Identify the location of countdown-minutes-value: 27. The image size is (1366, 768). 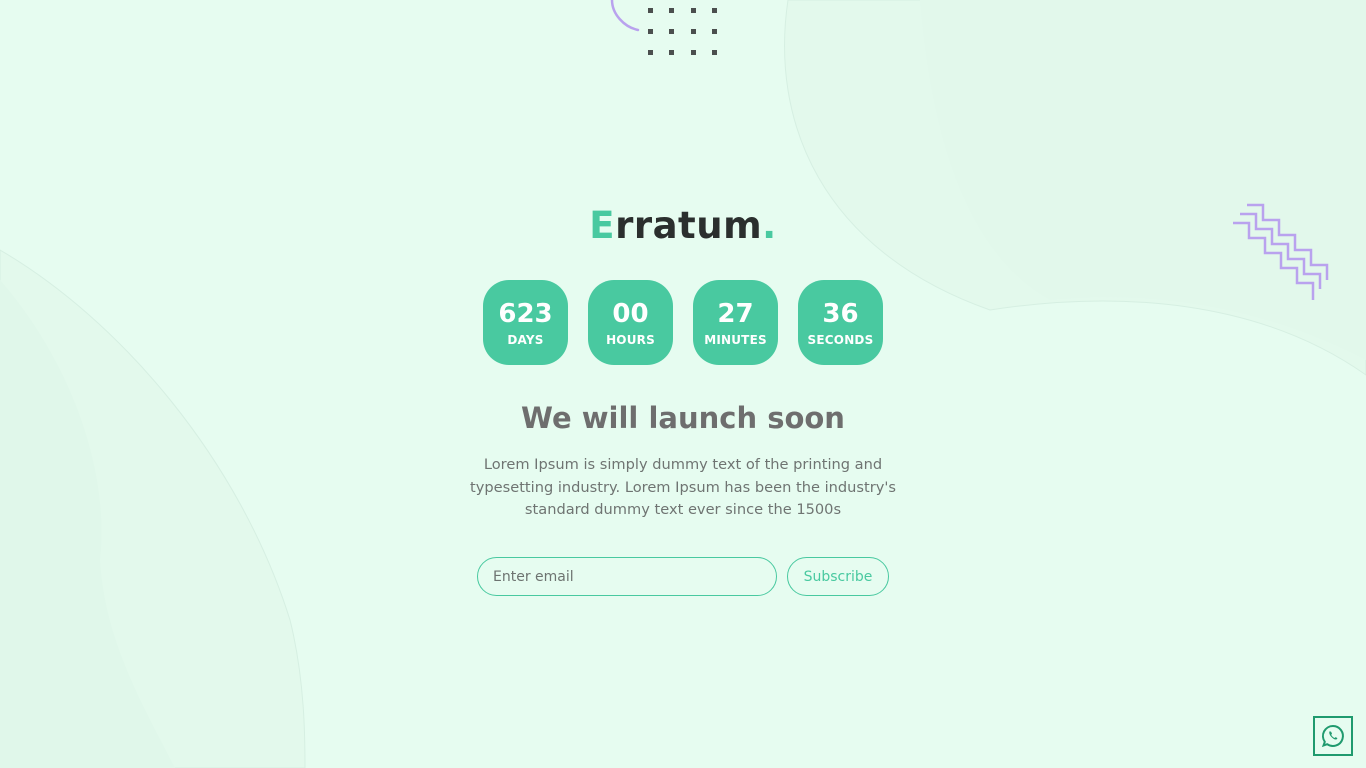
(735, 314).